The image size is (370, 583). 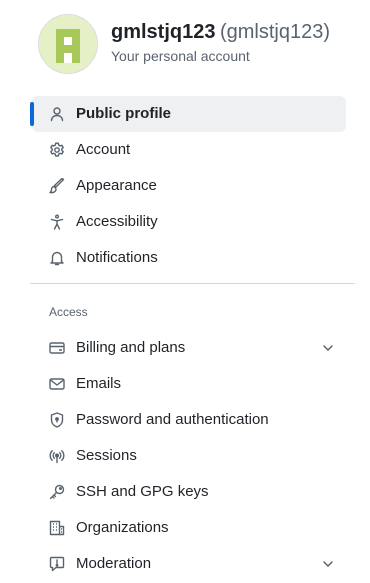 I want to click on nav-item-notifications: Notifications, so click(x=189, y=258).